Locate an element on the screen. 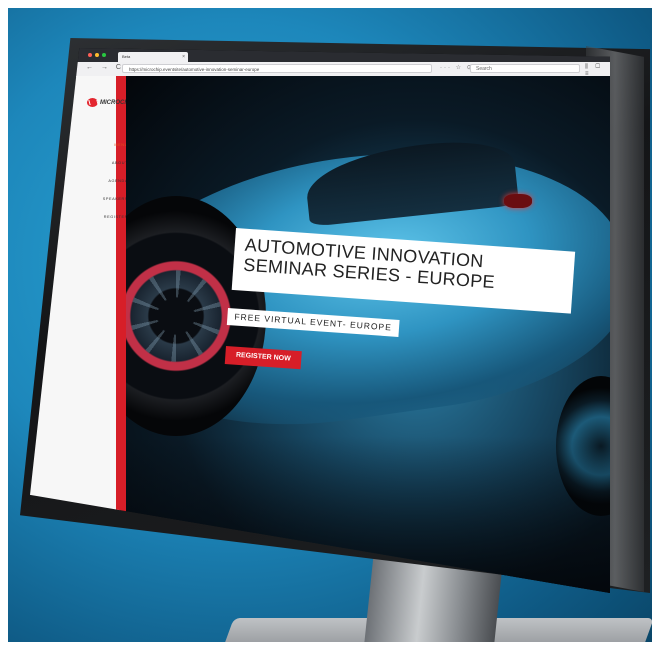  tab-close-icon: × is located at coordinates (183, 57).